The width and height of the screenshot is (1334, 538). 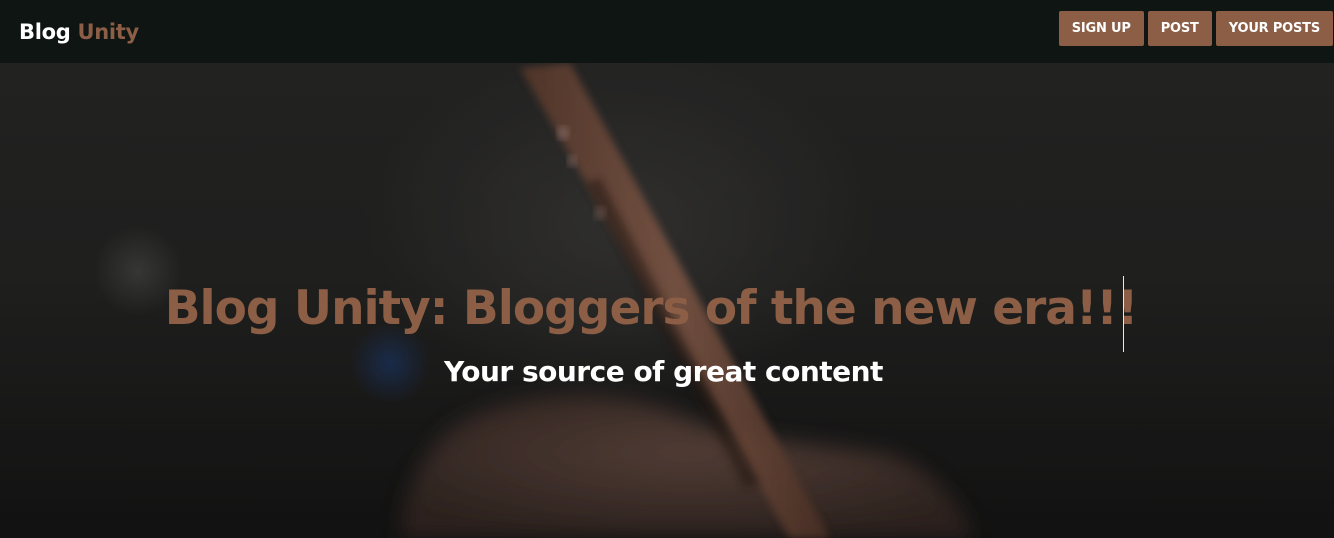 I want to click on hero-subtitle: Your source of great content, so click(x=663, y=371).